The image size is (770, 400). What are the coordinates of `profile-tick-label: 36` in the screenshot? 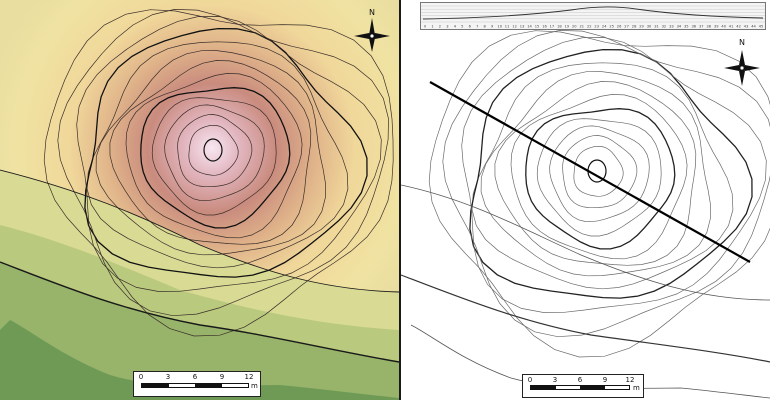 It's located at (694, 27).